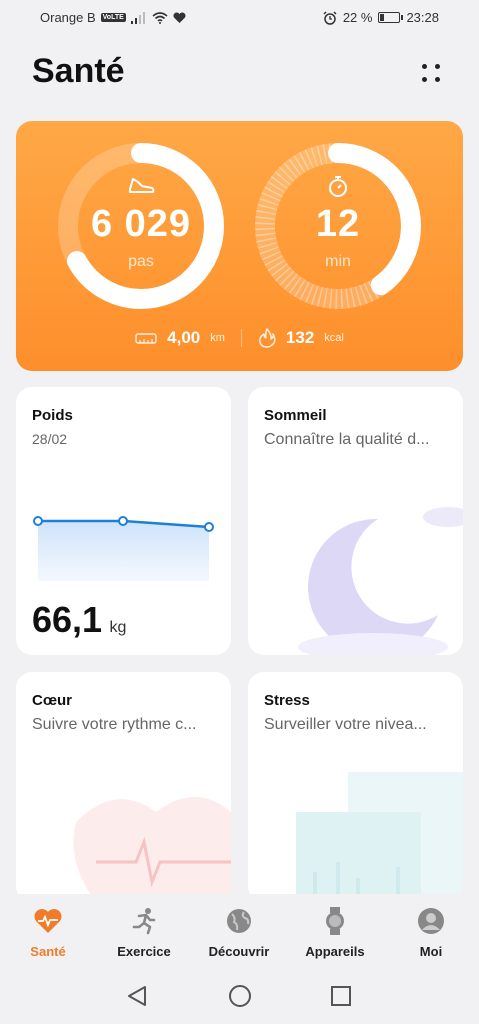  I want to click on globe-icon, so click(239, 921).